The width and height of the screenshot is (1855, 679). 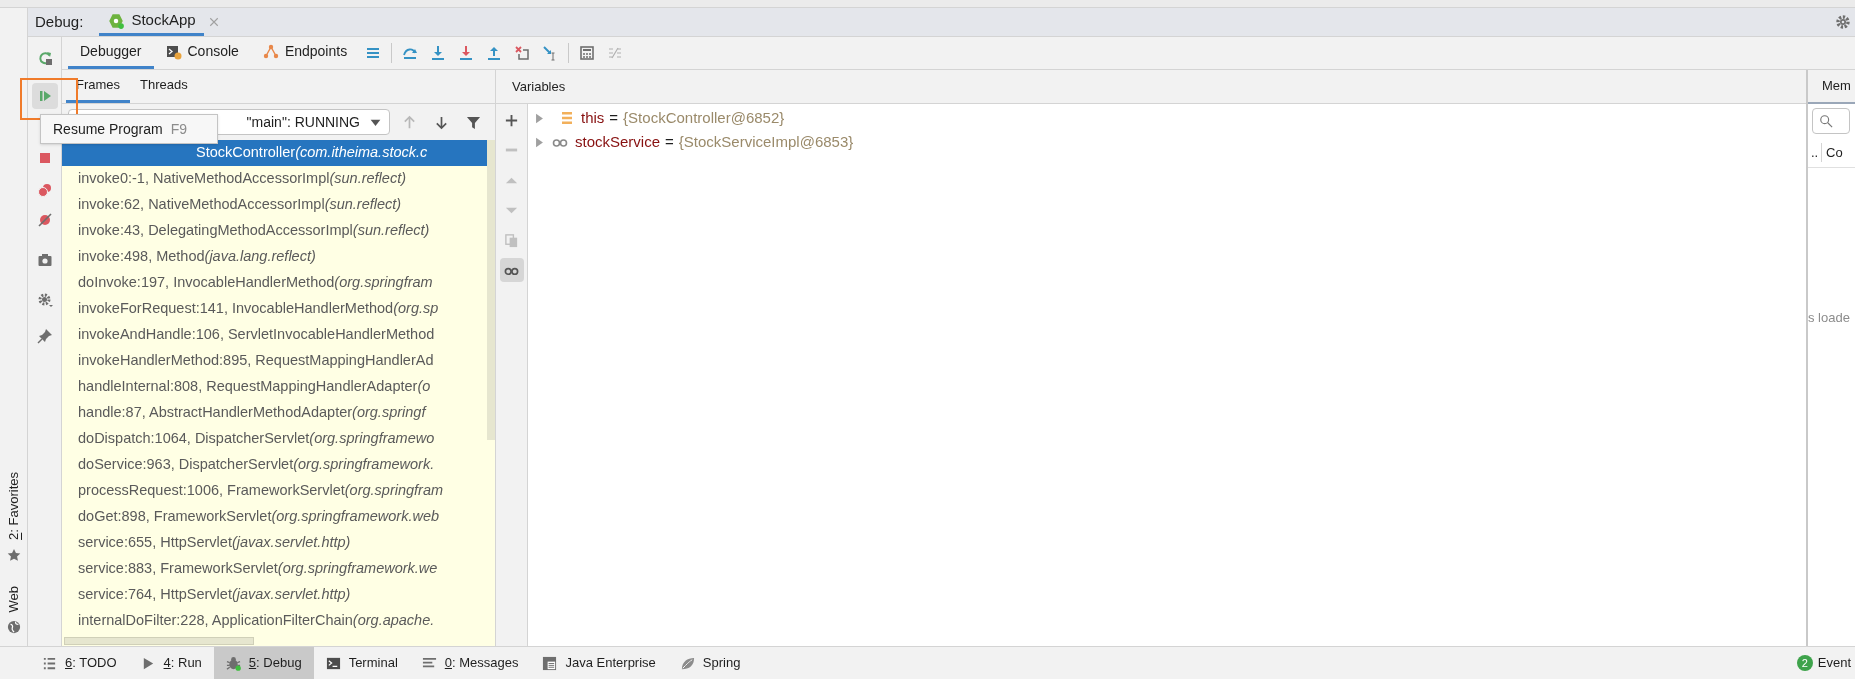 What do you see at coordinates (274, 231) in the screenshot?
I see `frame-row: invoke:43, DelegatingMethodAccessorImpl(sun.reflect)` at bounding box center [274, 231].